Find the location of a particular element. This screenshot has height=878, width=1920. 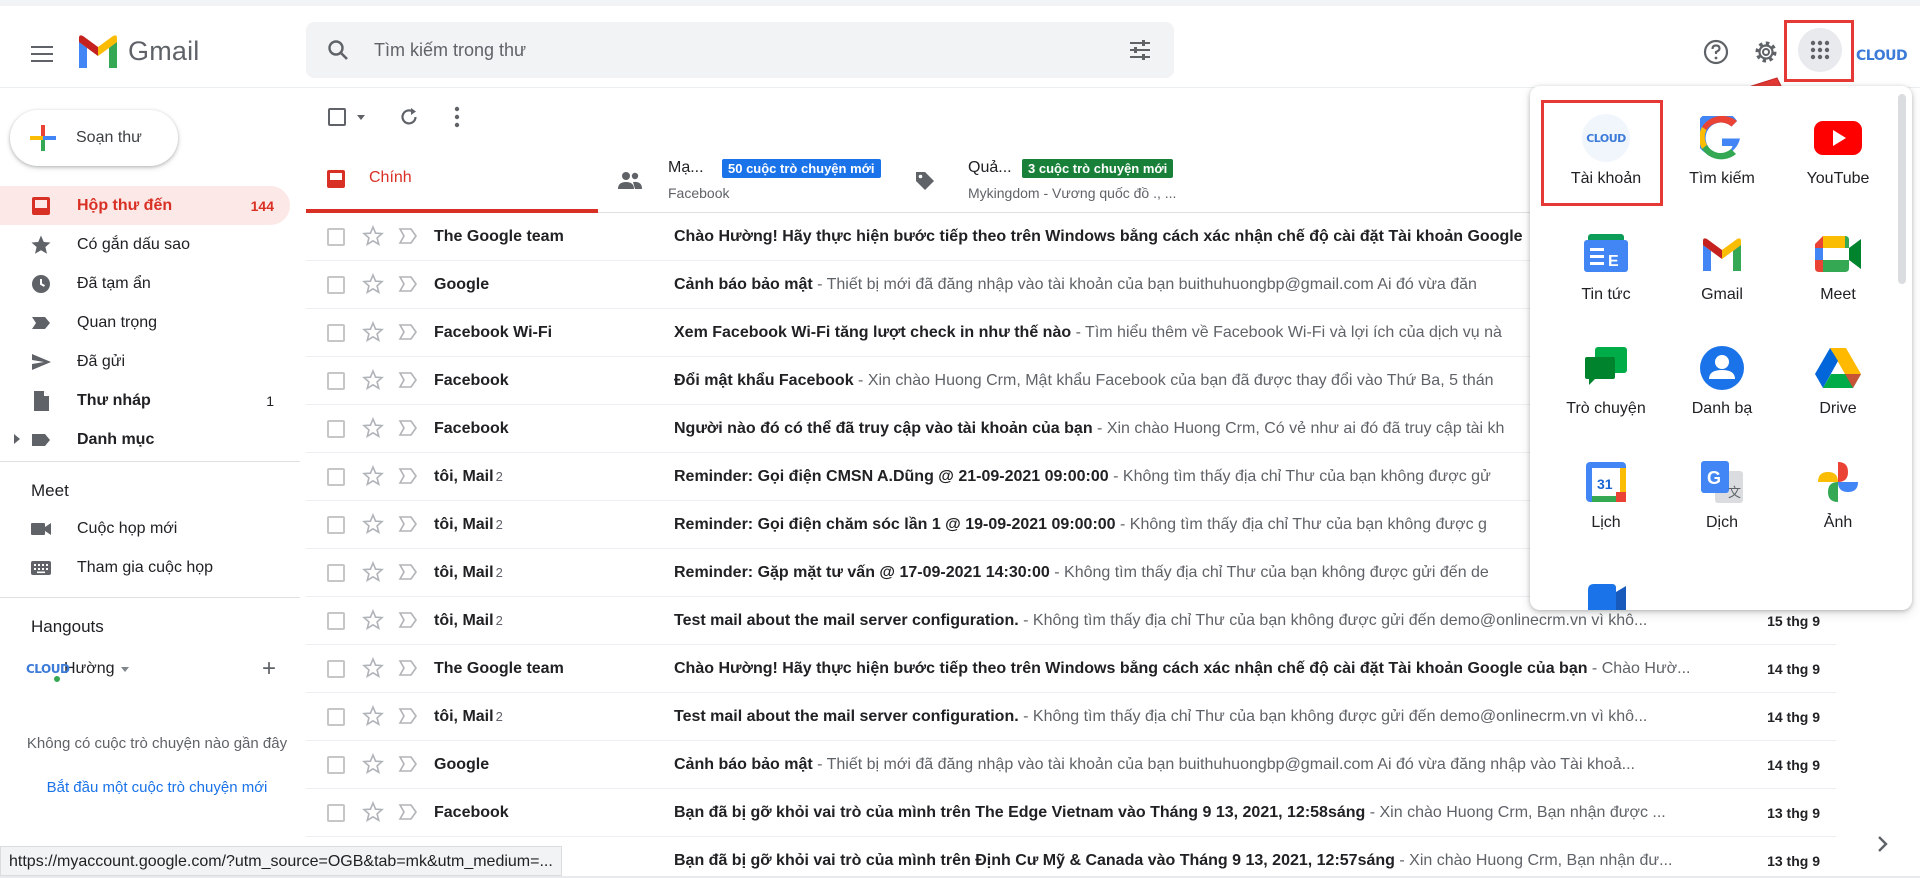

compose-label: Soạn thư is located at coordinates (109, 137).